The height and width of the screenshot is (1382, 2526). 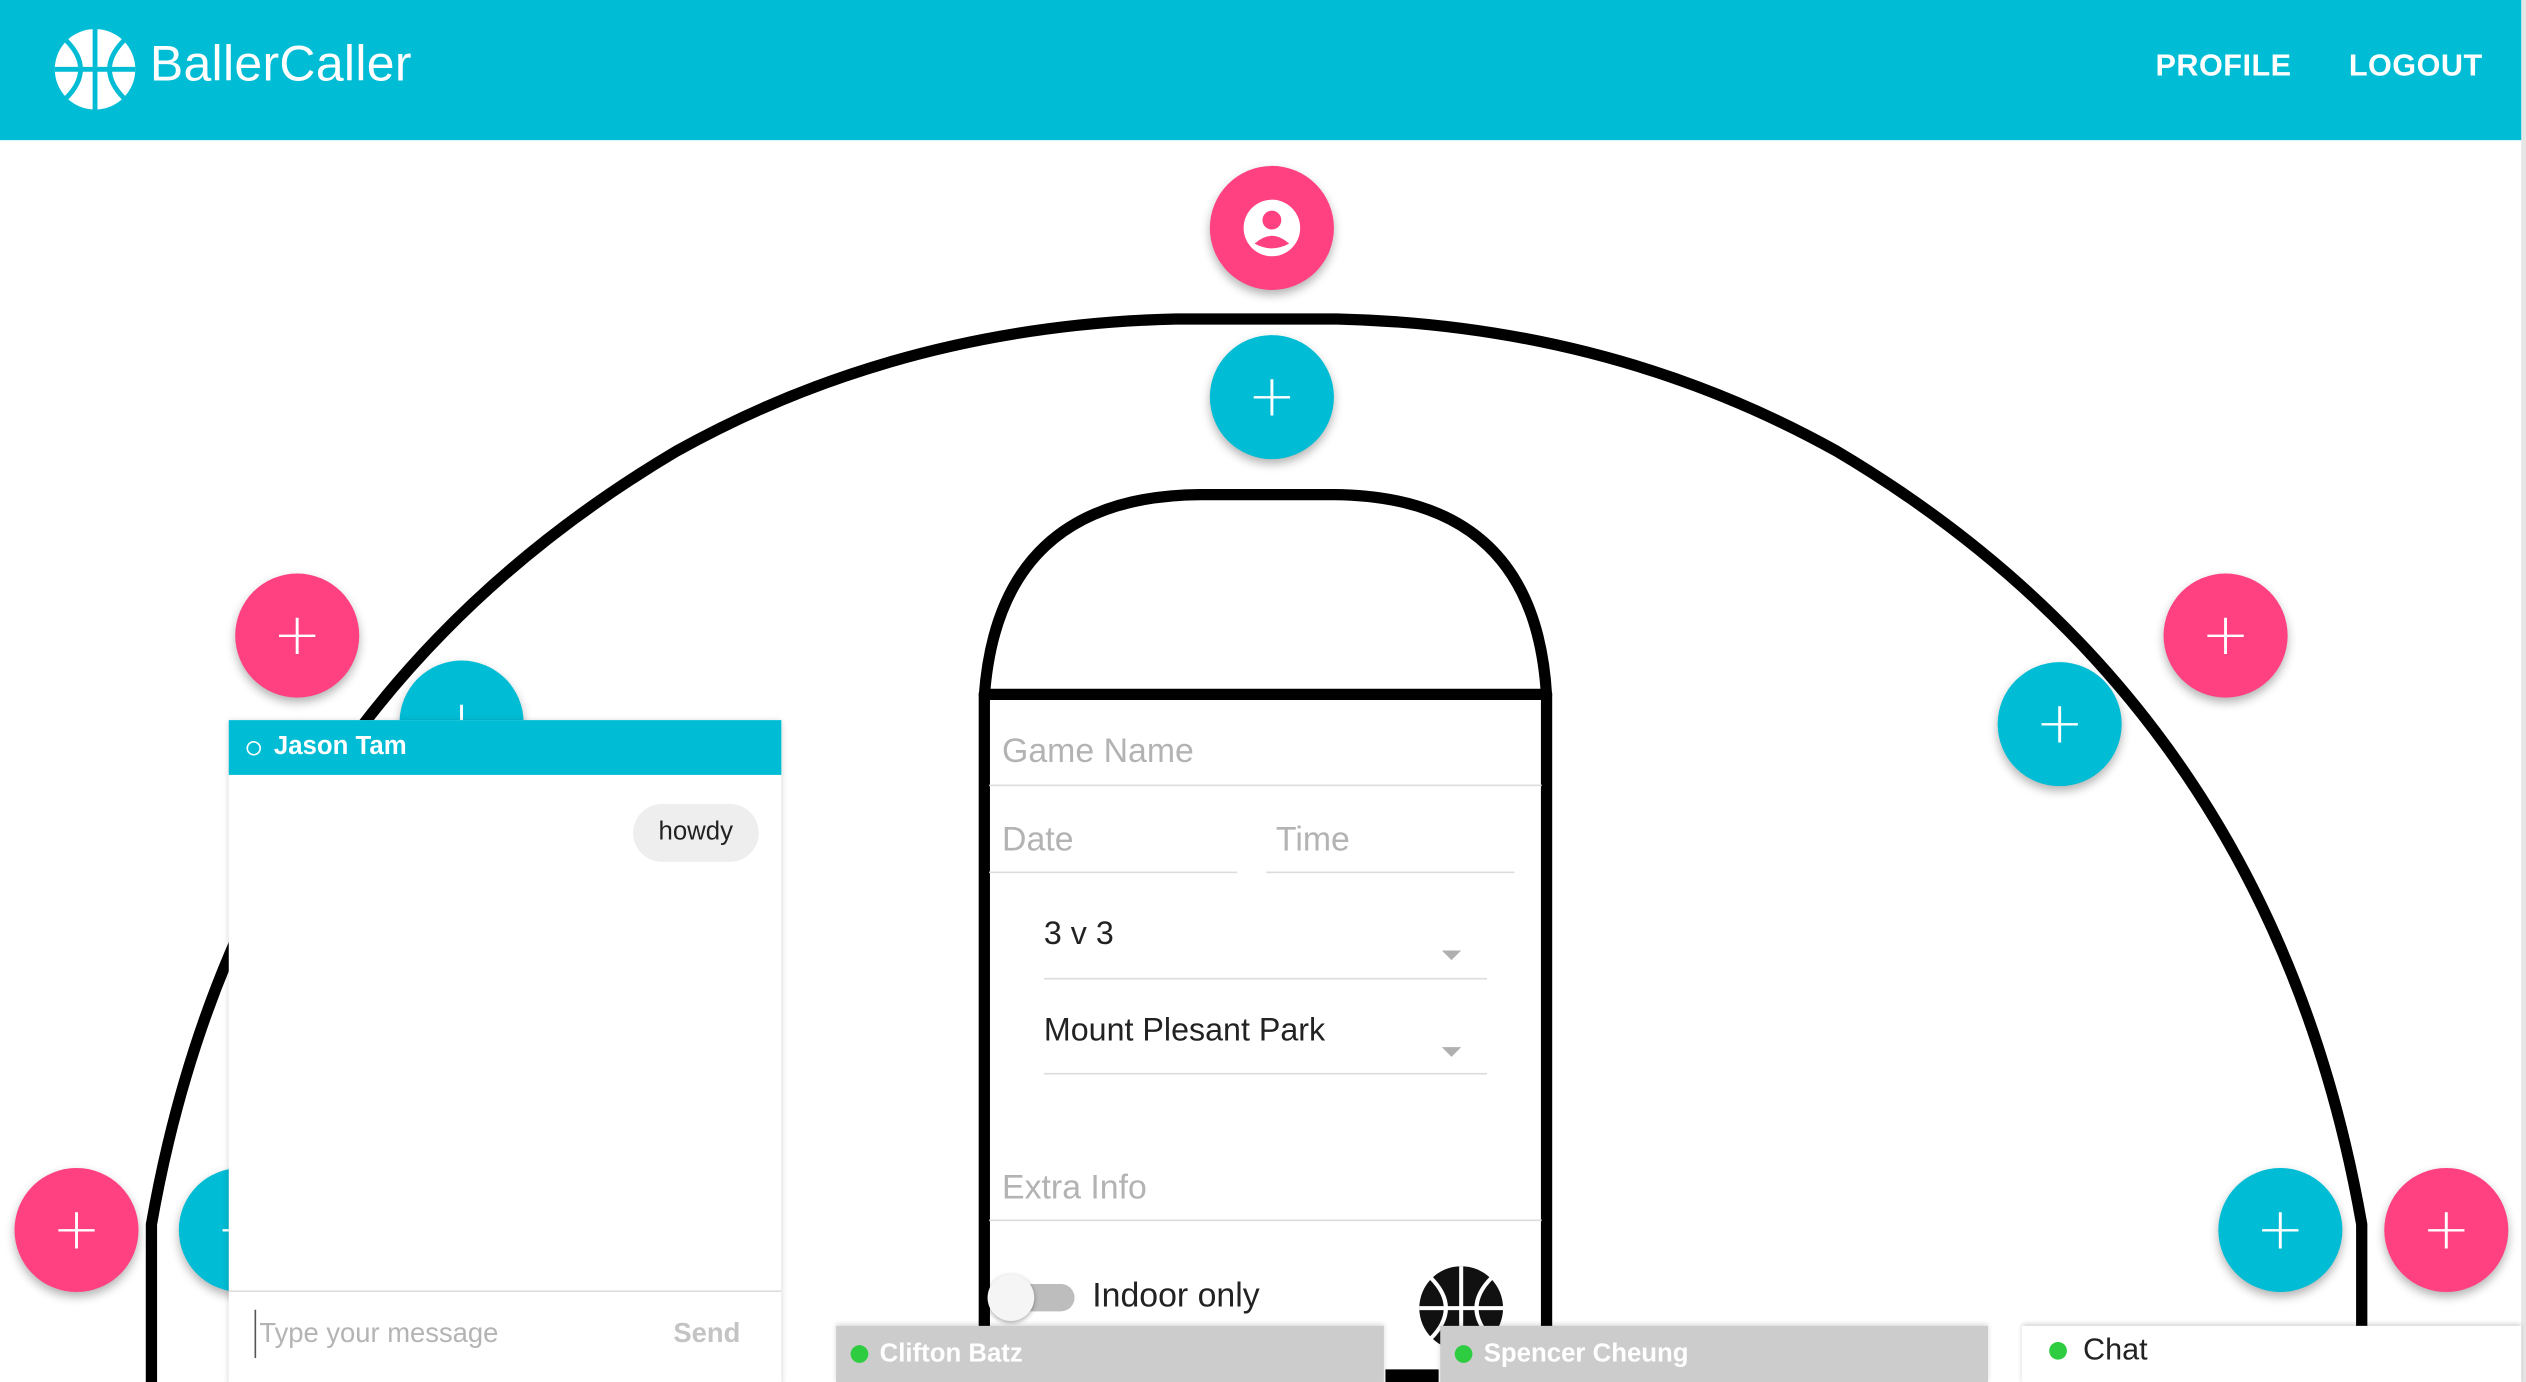 What do you see at coordinates (695, 832) in the screenshot?
I see `chat-message-bubble: howdy` at bounding box center [695, 832].